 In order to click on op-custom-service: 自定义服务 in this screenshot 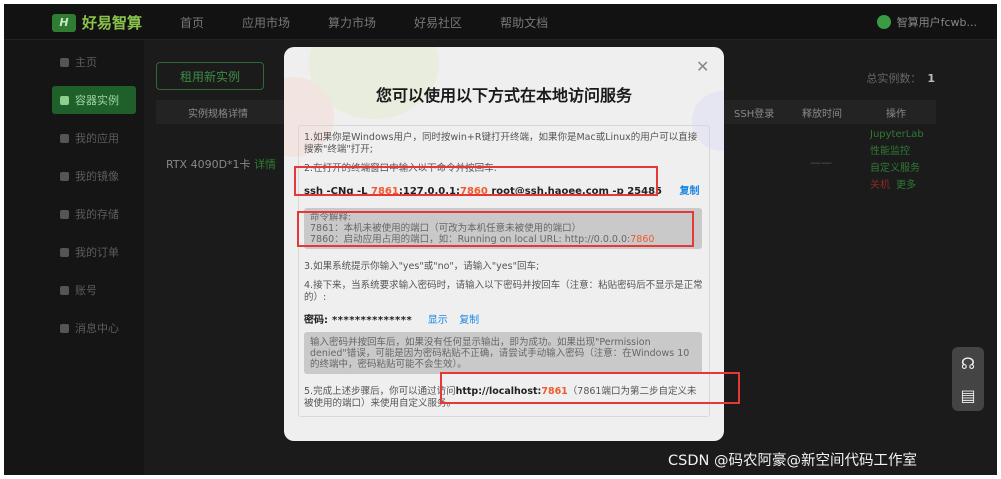, I will do `click(897, 166)`.